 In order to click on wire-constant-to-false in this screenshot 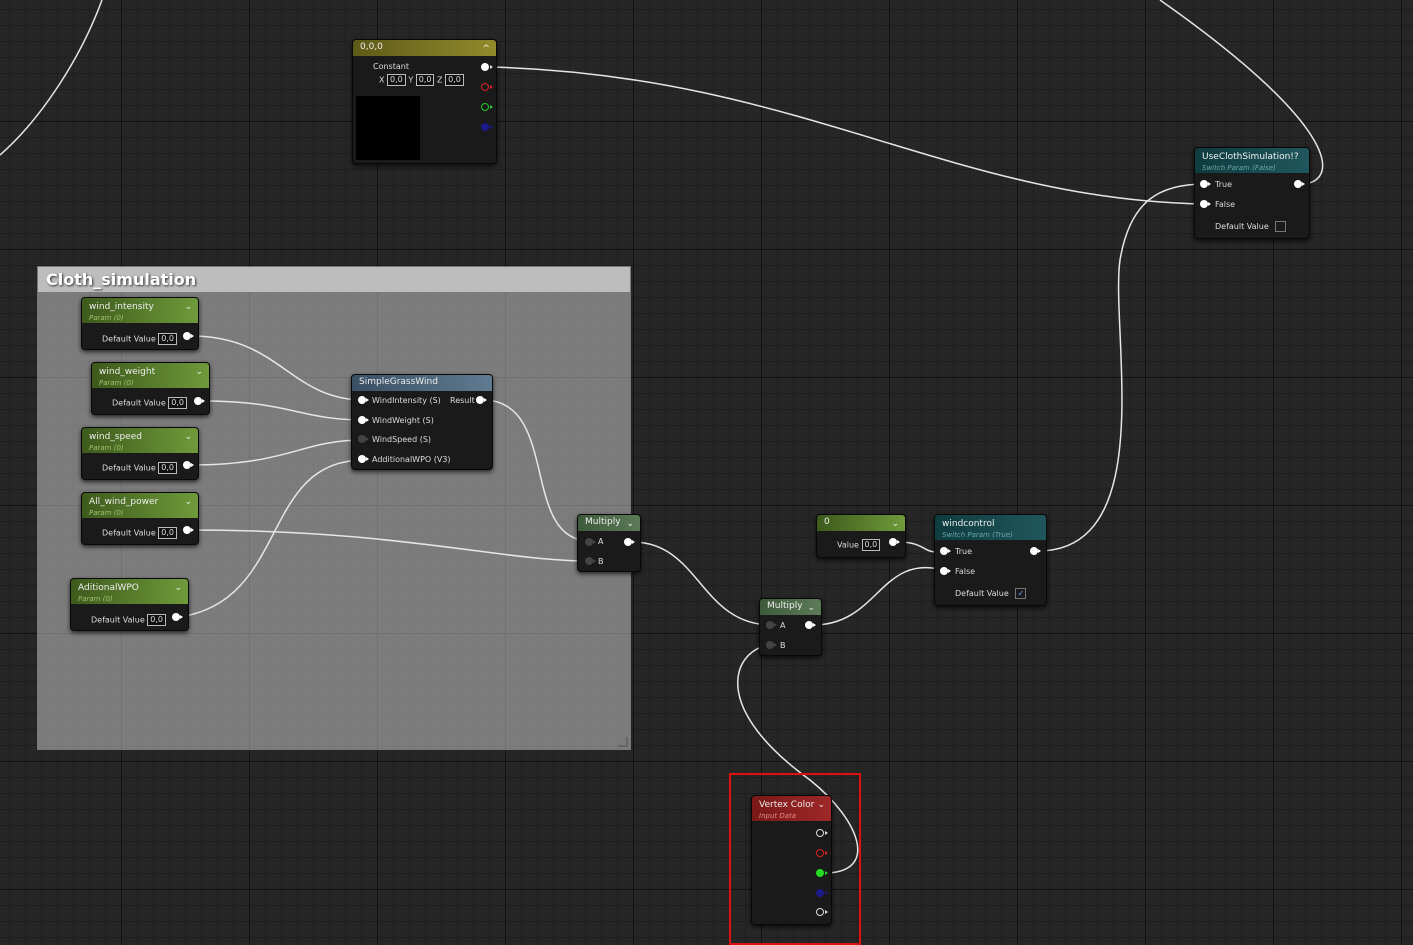, I will do `click(847, 135)`.